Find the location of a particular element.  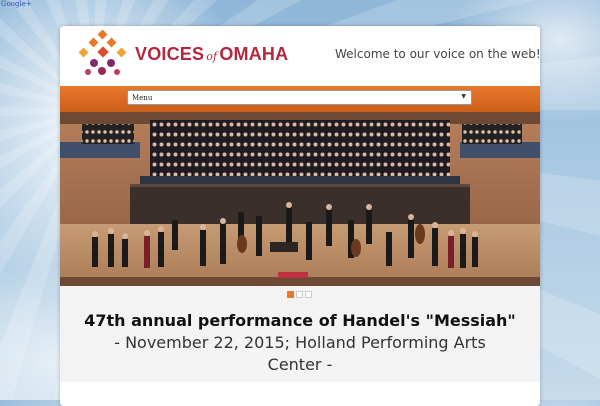

slider-pagination is located at coordinates (300, 293).